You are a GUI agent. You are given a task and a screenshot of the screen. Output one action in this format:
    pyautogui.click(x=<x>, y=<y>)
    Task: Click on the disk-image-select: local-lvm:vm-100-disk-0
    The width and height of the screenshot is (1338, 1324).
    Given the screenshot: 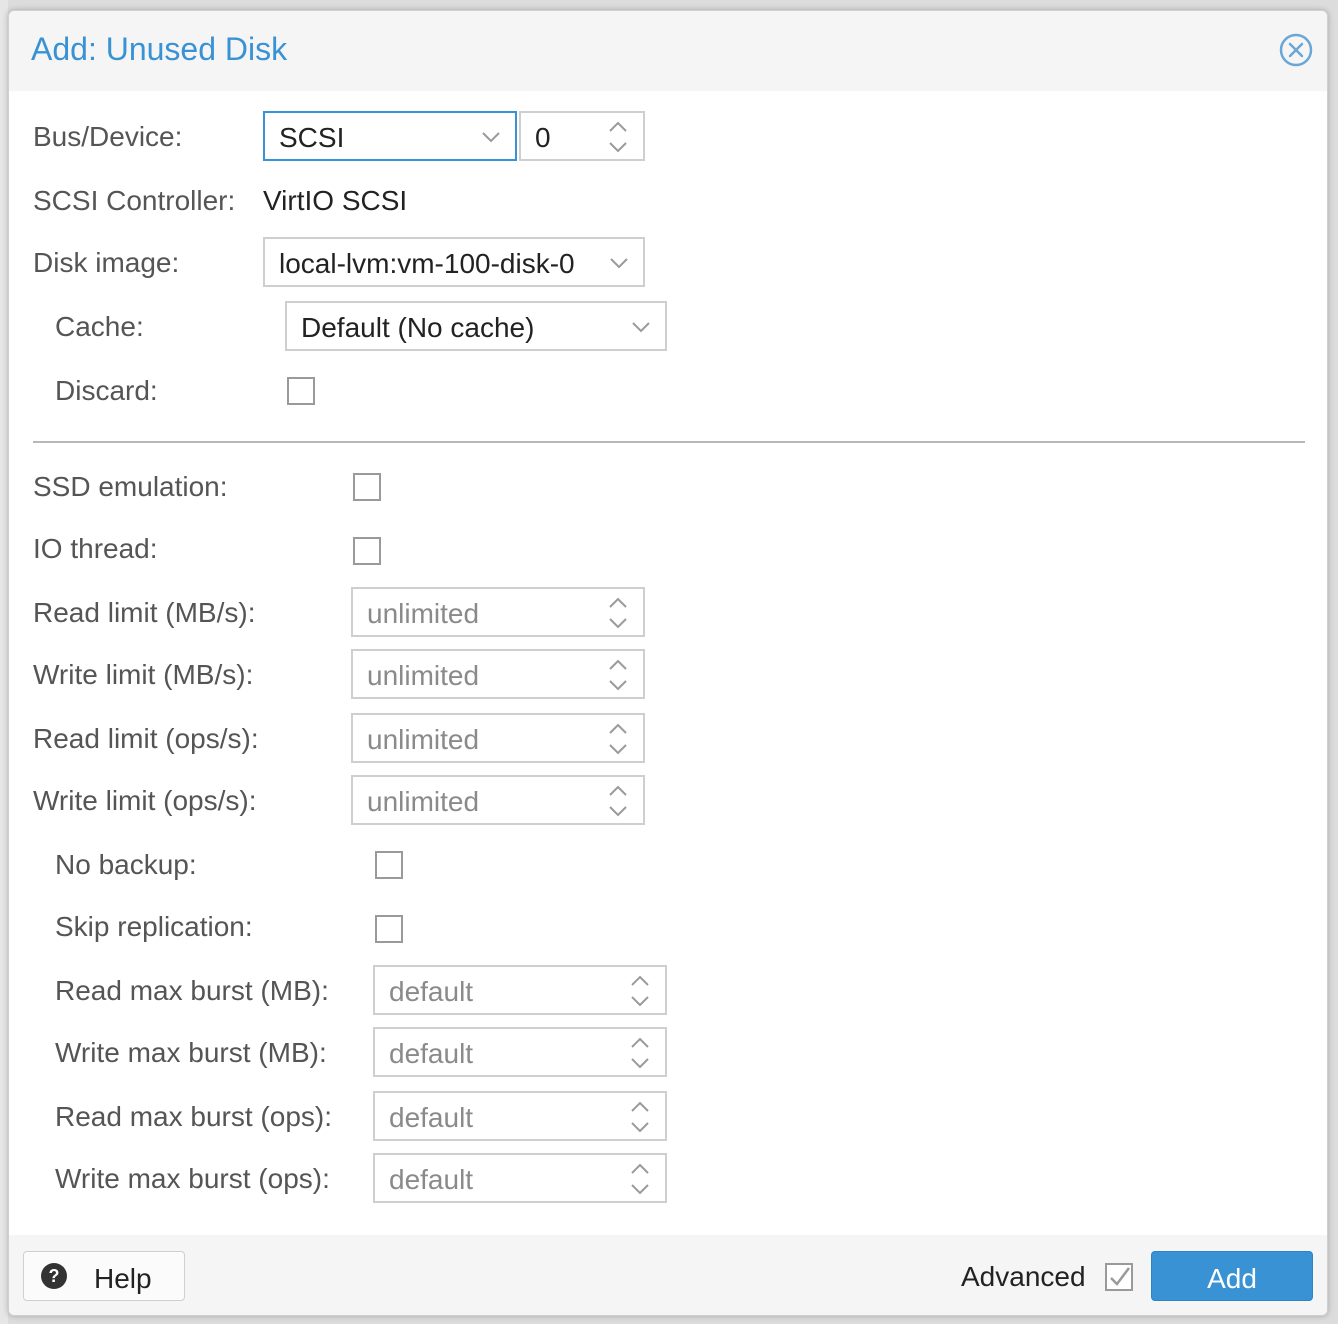 What is the action you would take?
    pyautogui.click(x=454, y=262)
    